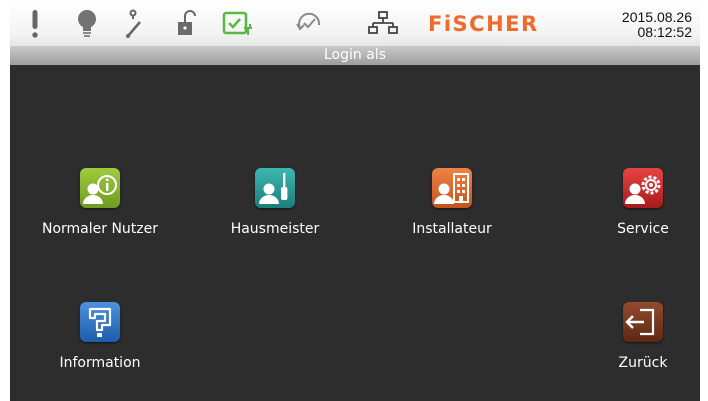 This screenshot has width=708, height=401. What do you see at coordinates (643, 322) in the screenshot?
I see `exit-door-icon` at bounding box center [643, 322].